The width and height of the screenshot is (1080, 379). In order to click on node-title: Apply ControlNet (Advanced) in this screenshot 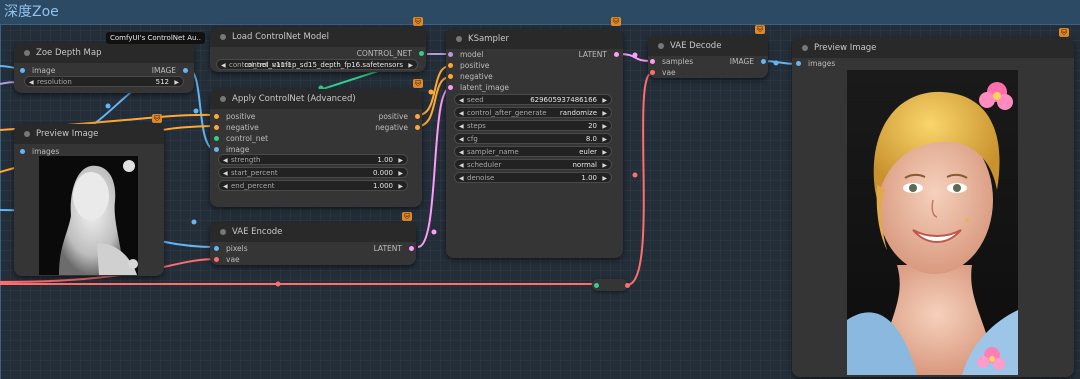, I will do `click(316, 99)`.